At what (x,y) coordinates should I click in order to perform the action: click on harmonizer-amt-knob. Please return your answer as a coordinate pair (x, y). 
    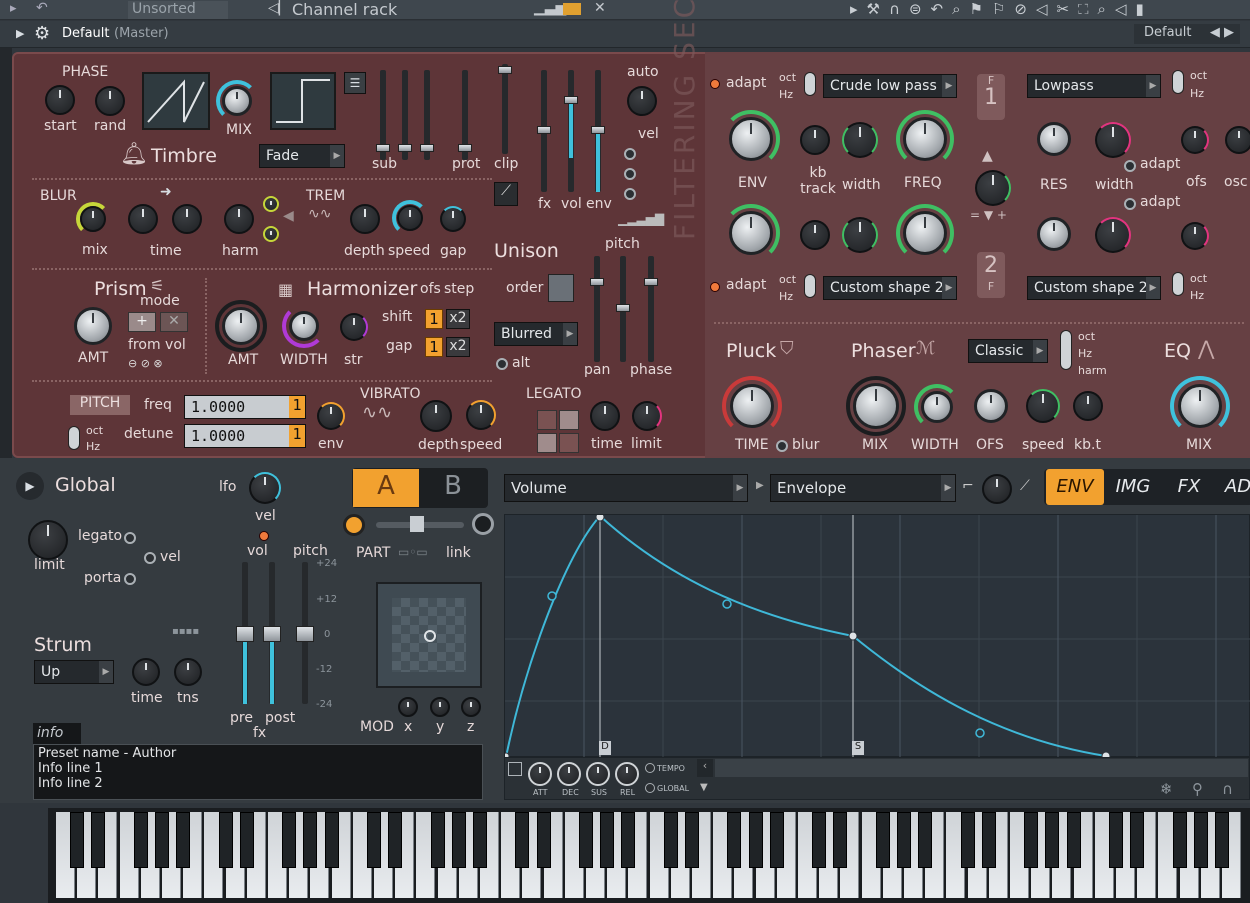
    Looking at the image, I should click on (241, 326).